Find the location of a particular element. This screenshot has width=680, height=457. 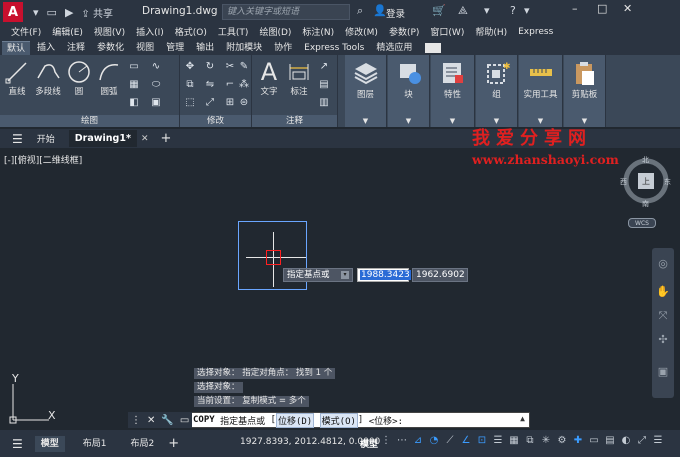

scale-icon: ⤢ is located at coordinates (210, 103).